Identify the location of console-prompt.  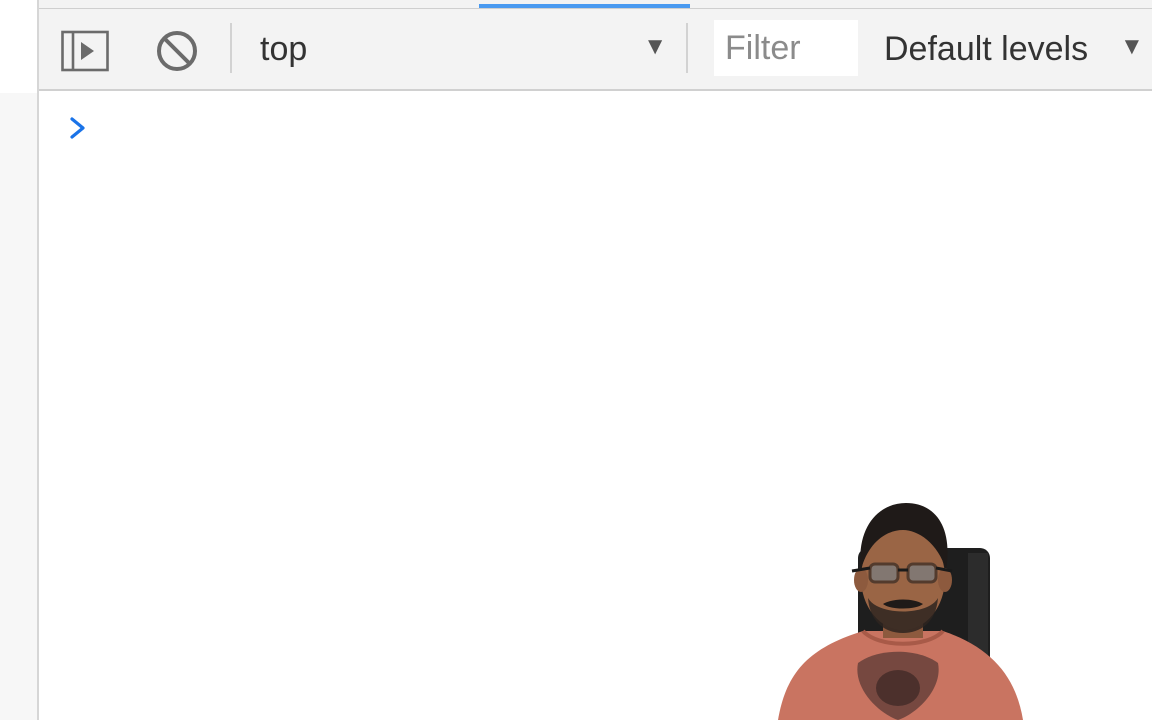
(78, 128).